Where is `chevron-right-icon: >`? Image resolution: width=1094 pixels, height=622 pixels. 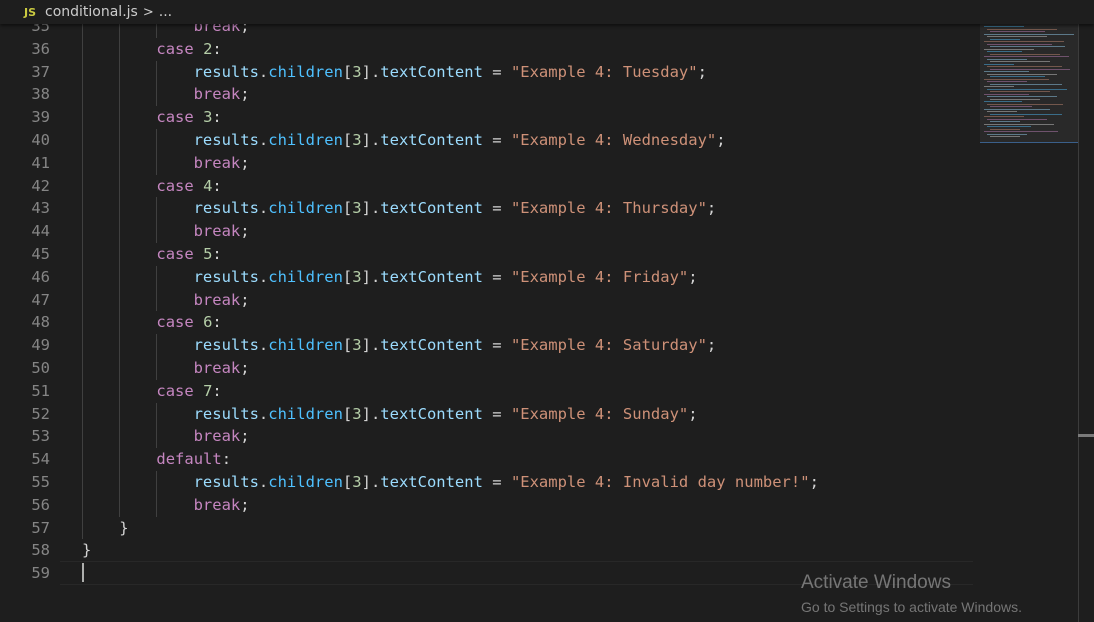 chevron-right-icon: > is located at coordinates (148, 12).